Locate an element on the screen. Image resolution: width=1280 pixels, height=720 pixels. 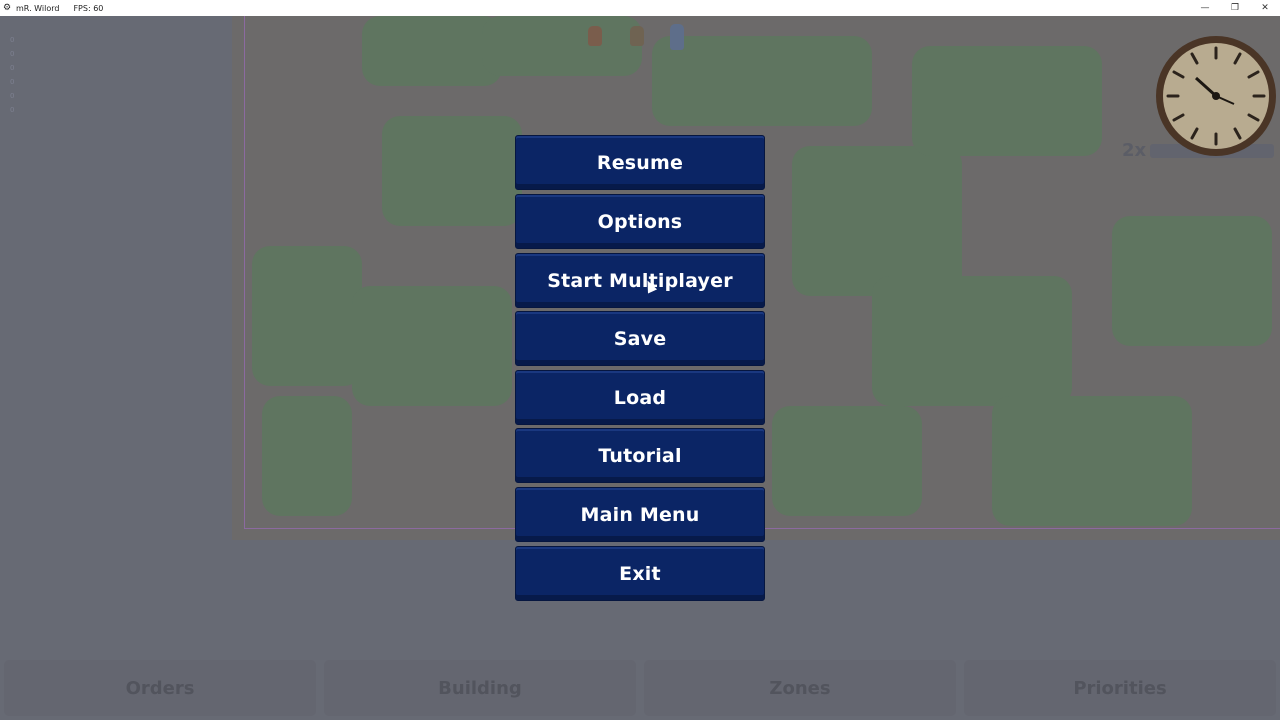
clock-icon is located at coordinates (1216, 96).